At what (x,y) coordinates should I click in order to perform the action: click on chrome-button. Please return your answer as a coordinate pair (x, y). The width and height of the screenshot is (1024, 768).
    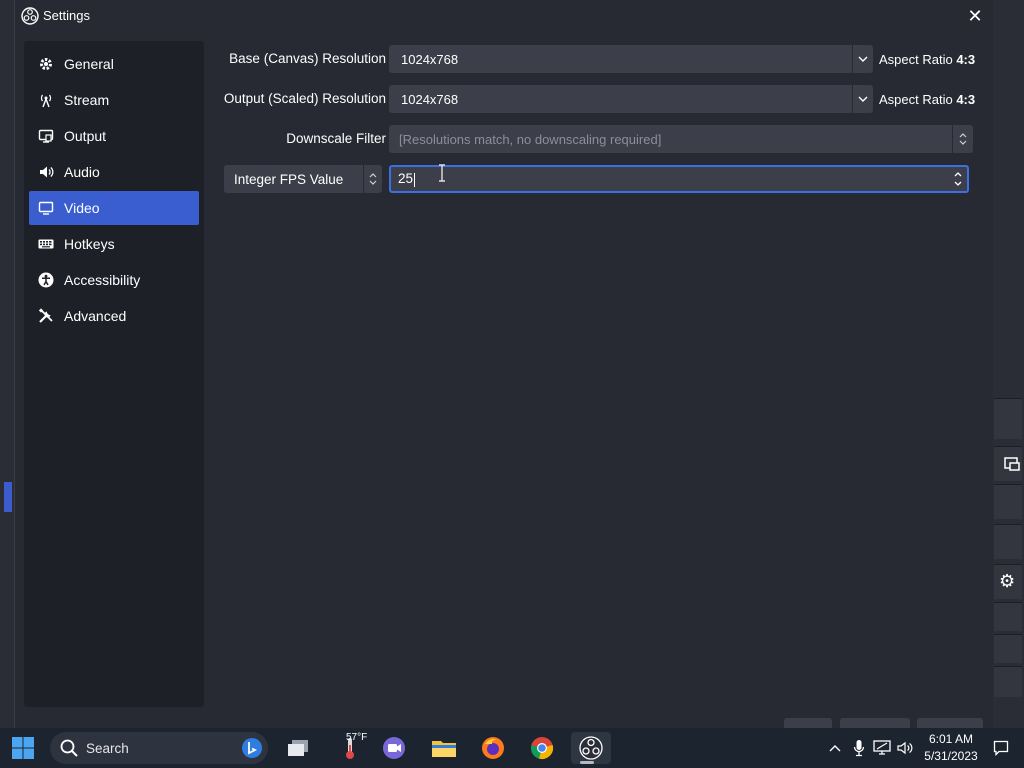
    Looking at the image, I should click on (542, 748).